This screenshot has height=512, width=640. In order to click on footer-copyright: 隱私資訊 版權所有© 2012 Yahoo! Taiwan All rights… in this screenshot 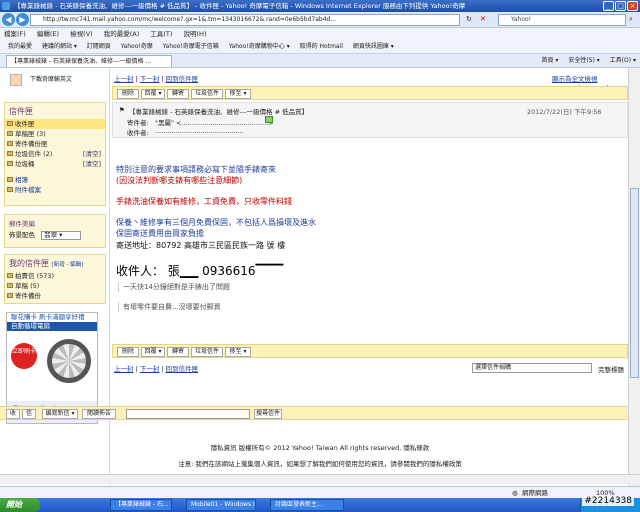, I will do `click(320, 448)`.